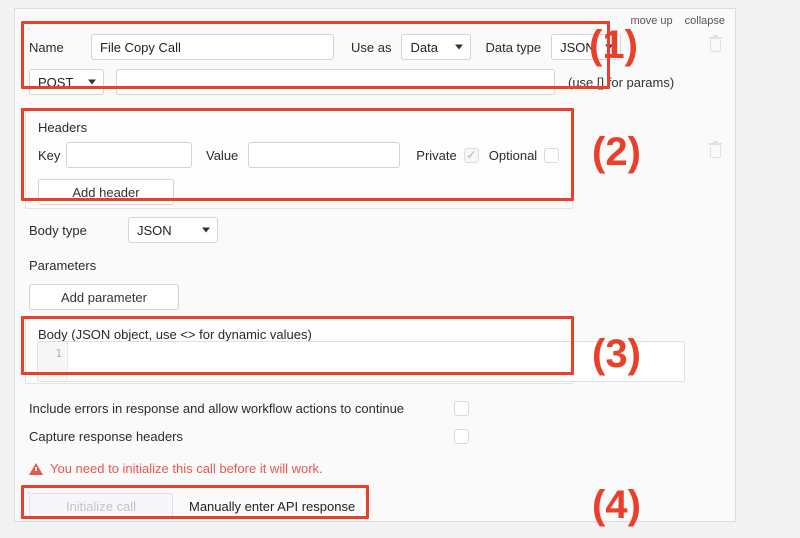  What do you see at coordinates (677, 21) in the screenshot?
I see `panel-utility-links: move up collapse` at bounding box center [677, 21].